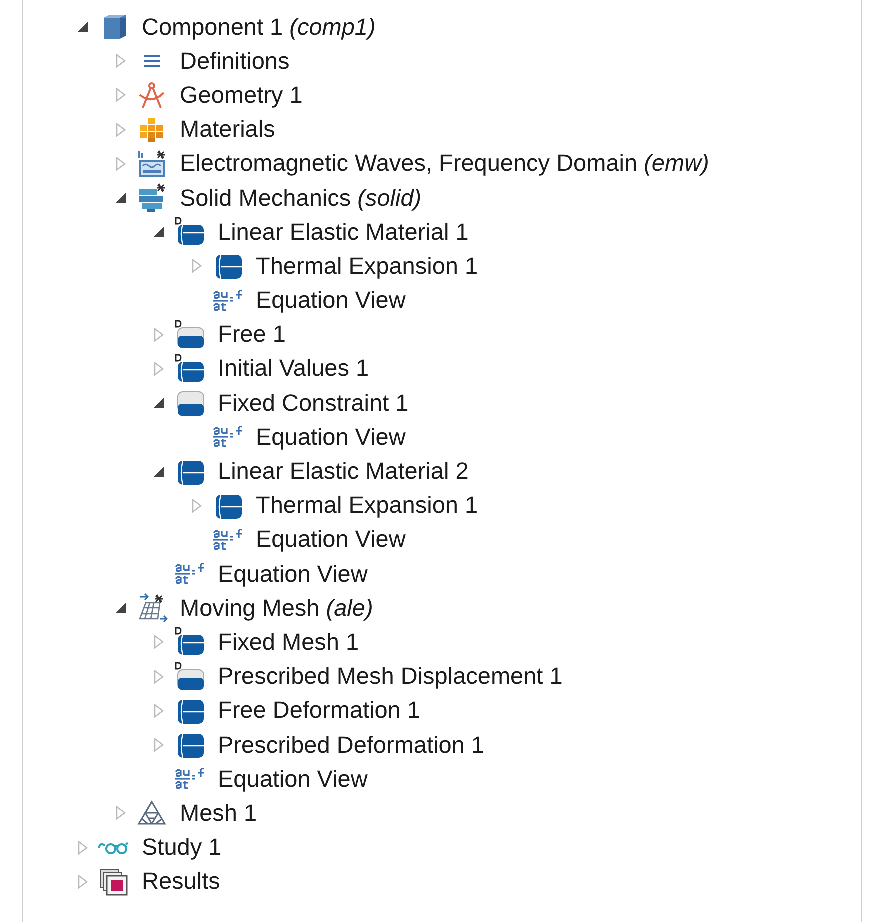  I want to click on tree-item: Solid Mechanics (solid), so click(301, 198).